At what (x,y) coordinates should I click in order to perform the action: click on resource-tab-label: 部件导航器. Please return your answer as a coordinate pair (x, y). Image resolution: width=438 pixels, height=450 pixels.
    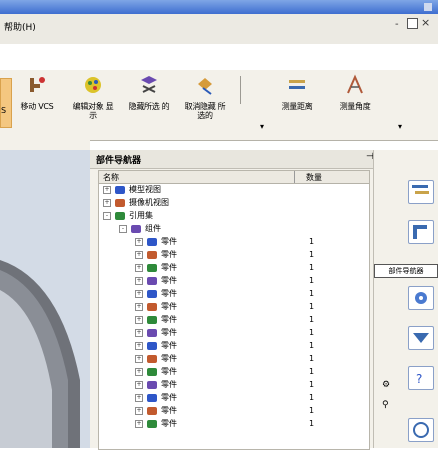
    Looking at the image, I should click on (406, 271).